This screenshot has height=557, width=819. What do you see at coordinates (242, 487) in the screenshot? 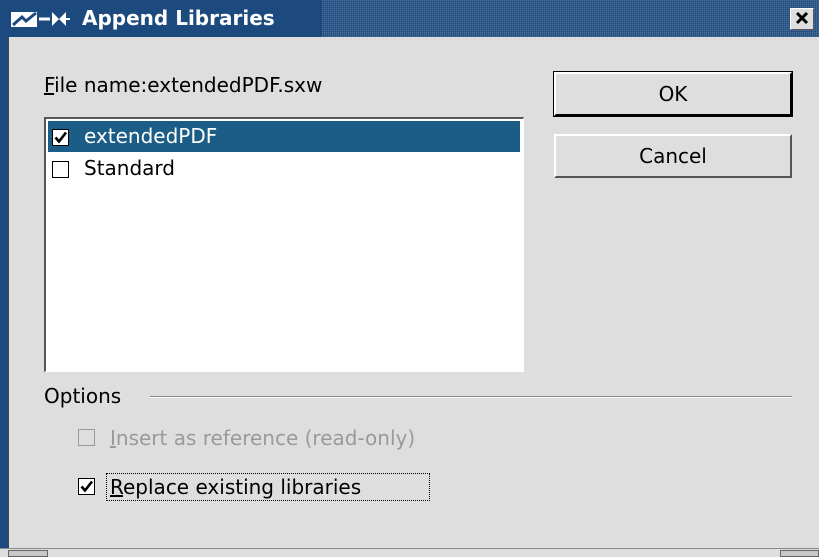
I see `replace-label-text: eplace existing libraries` at bounding box center [242, 487].